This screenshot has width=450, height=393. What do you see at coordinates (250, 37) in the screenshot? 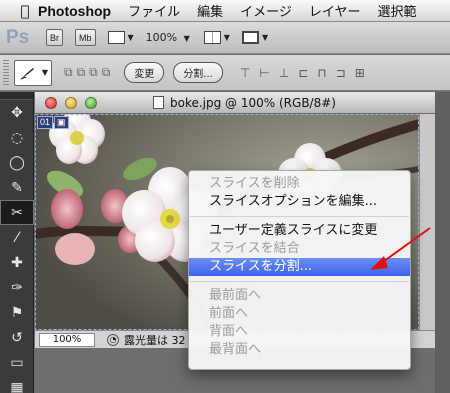
I see `screen-mode-icon` at bounding box center [250, 37].